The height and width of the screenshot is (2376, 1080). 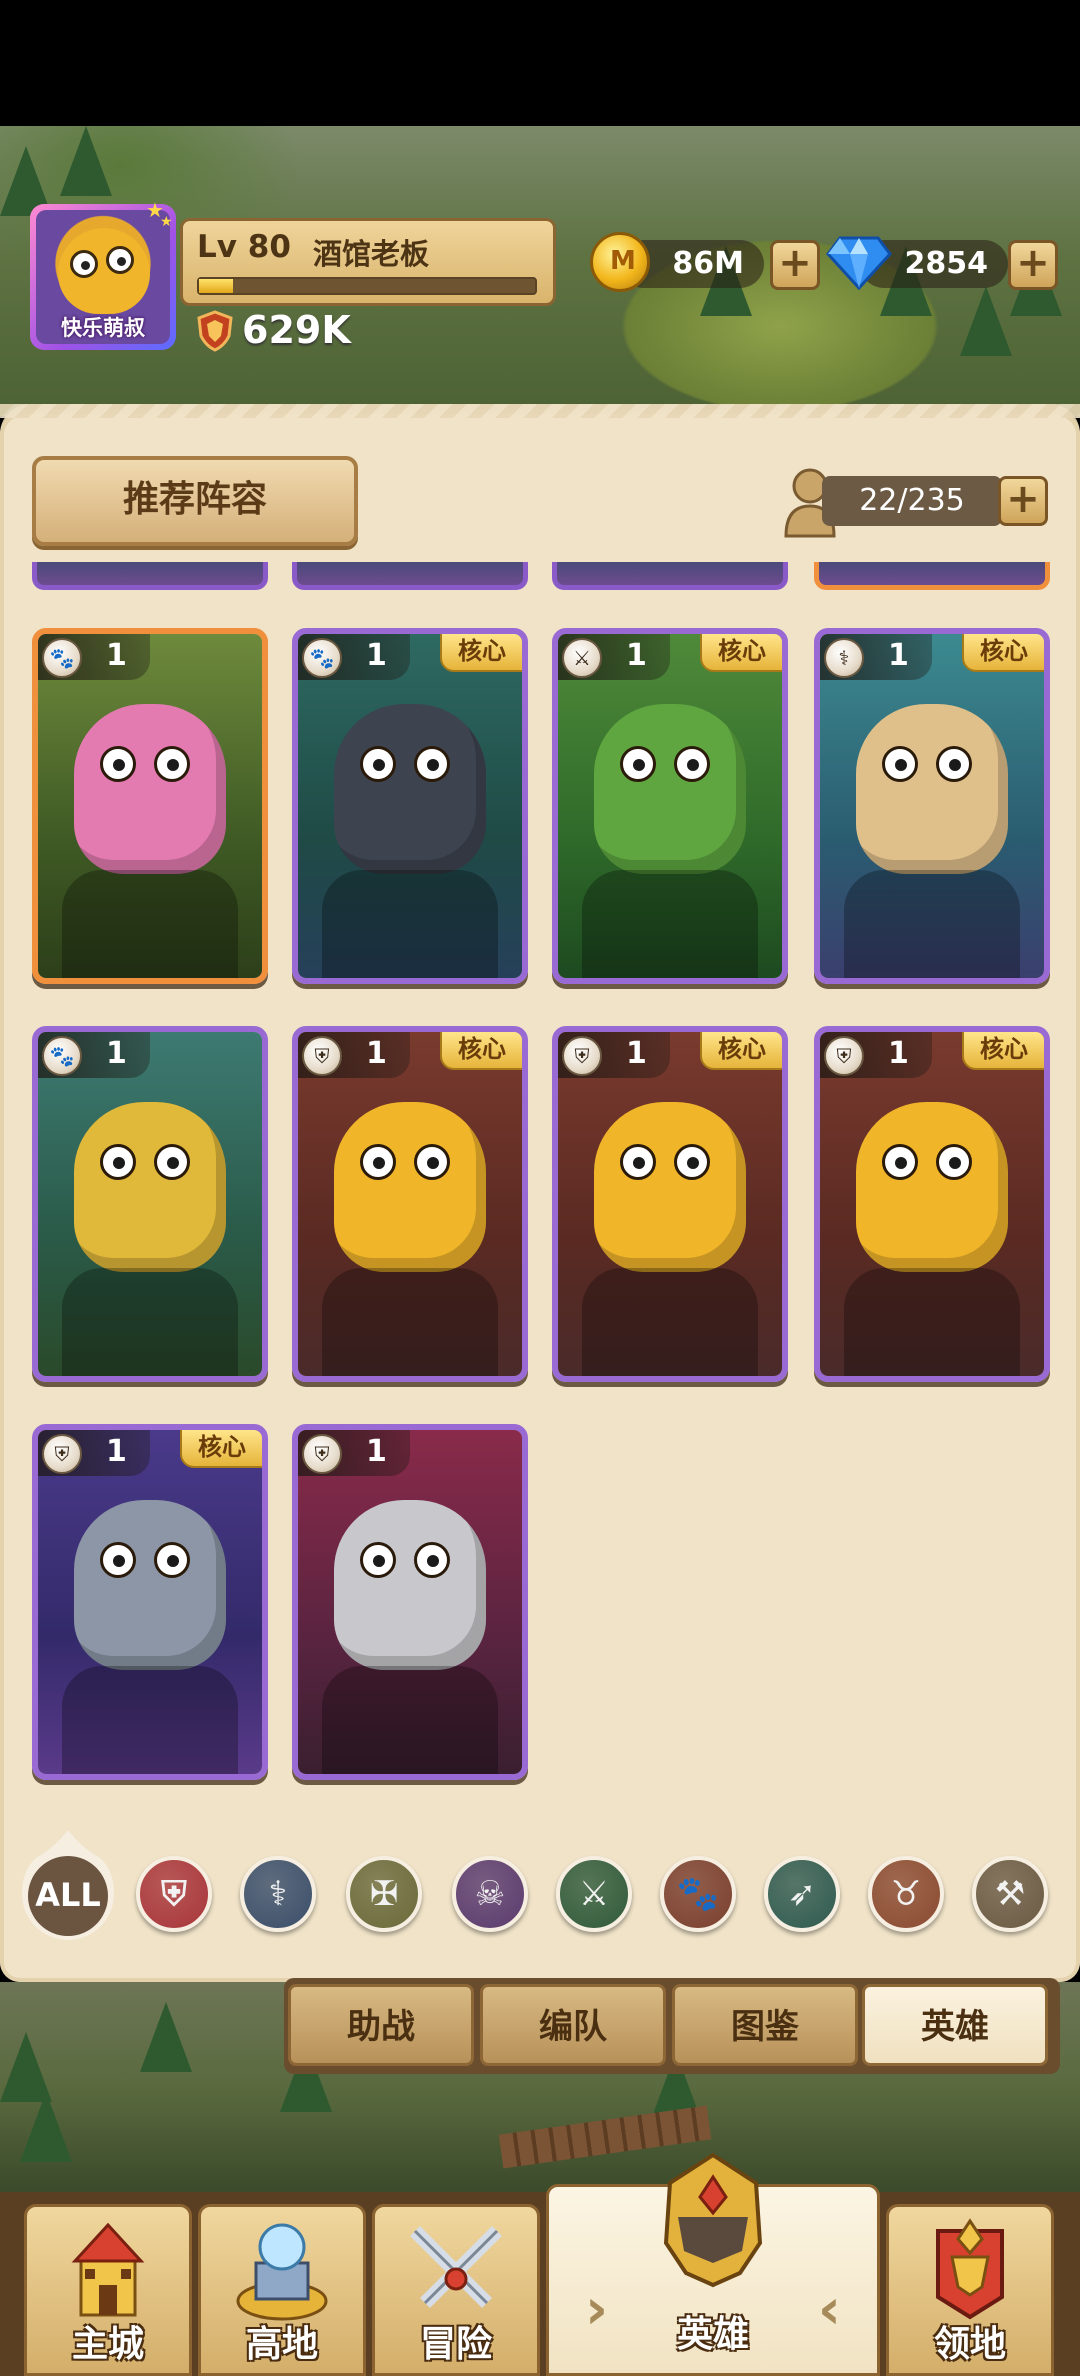 I want to click on nav-label: 主城, so click(x=107, y=2344).